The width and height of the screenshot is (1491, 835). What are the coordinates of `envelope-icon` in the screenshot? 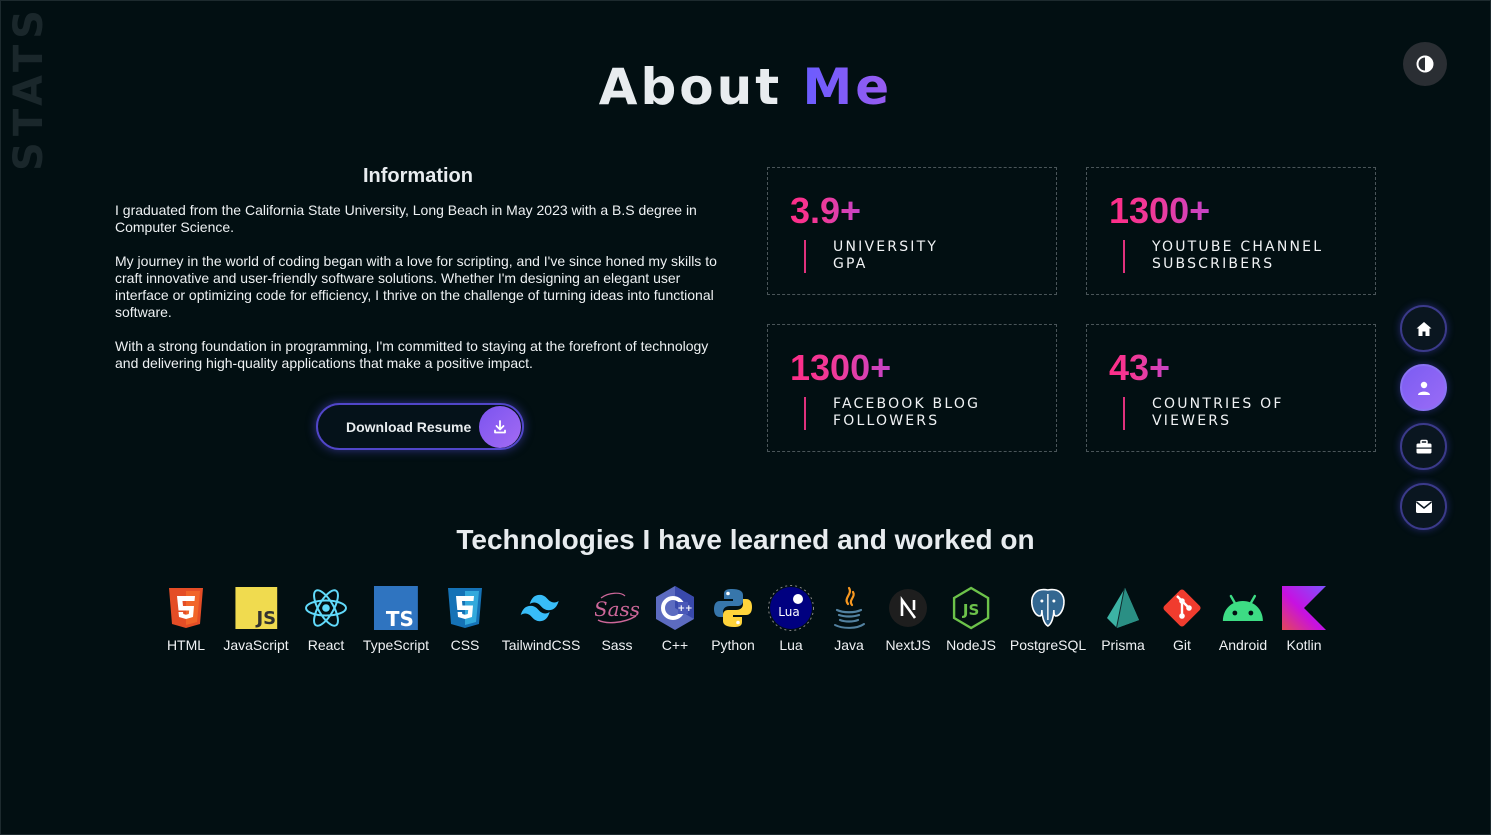 It's located at (1423, 506).